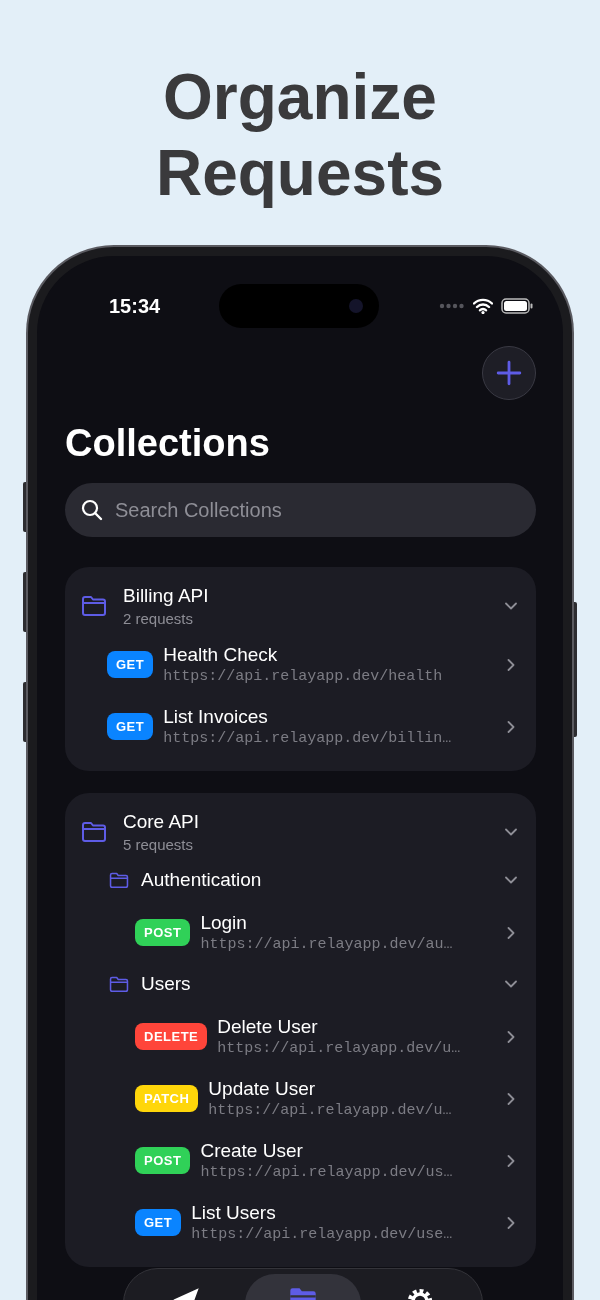 The width and height of the screenshot is (600, 1300). I want to click on collection-name: Core API, so click(162, 822).